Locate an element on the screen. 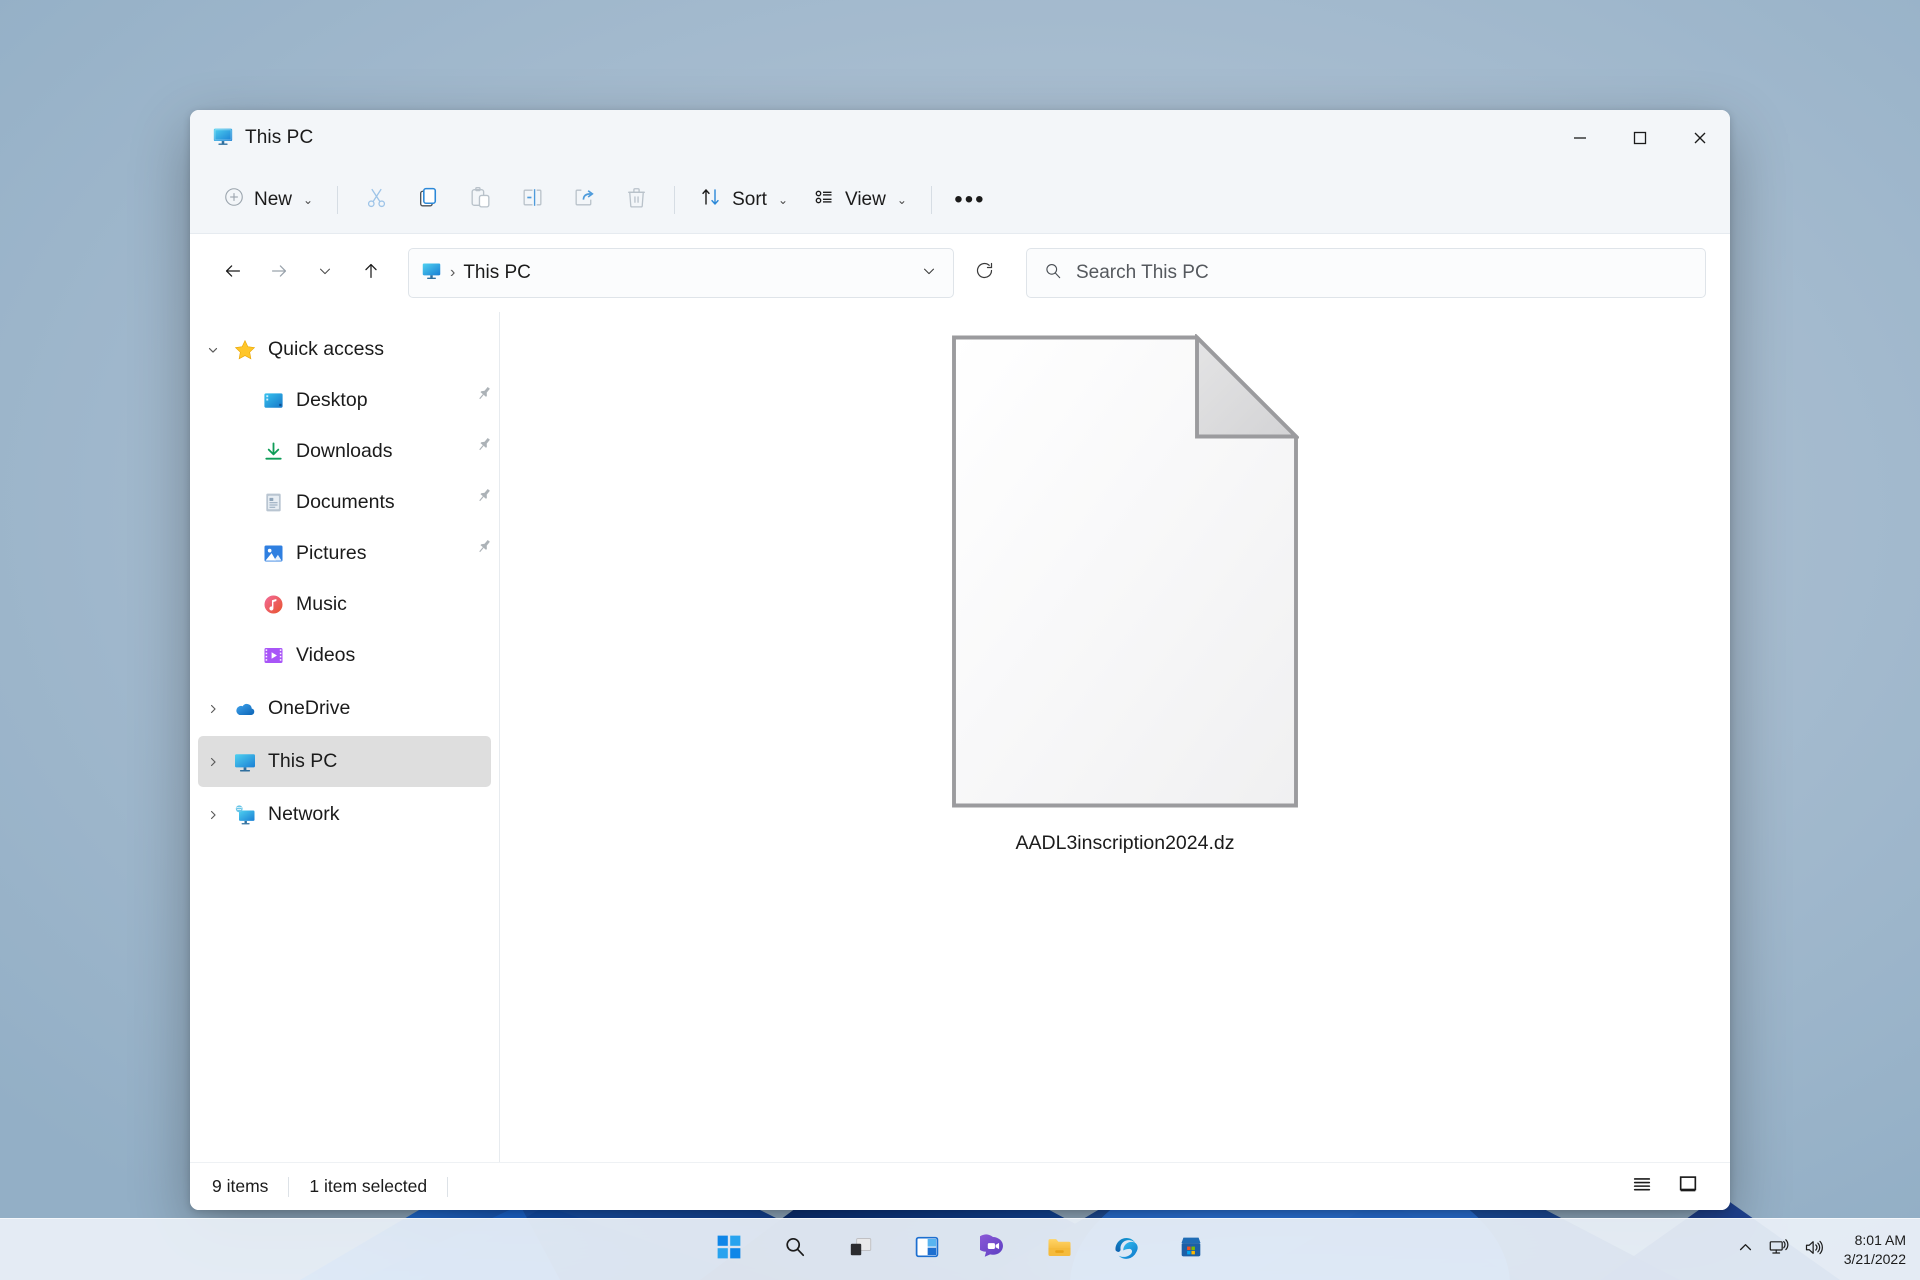 The height and width of the screenshot is (1280, 1920). chevron-down-icon: ⌄ is located at coordinates (782, 199).